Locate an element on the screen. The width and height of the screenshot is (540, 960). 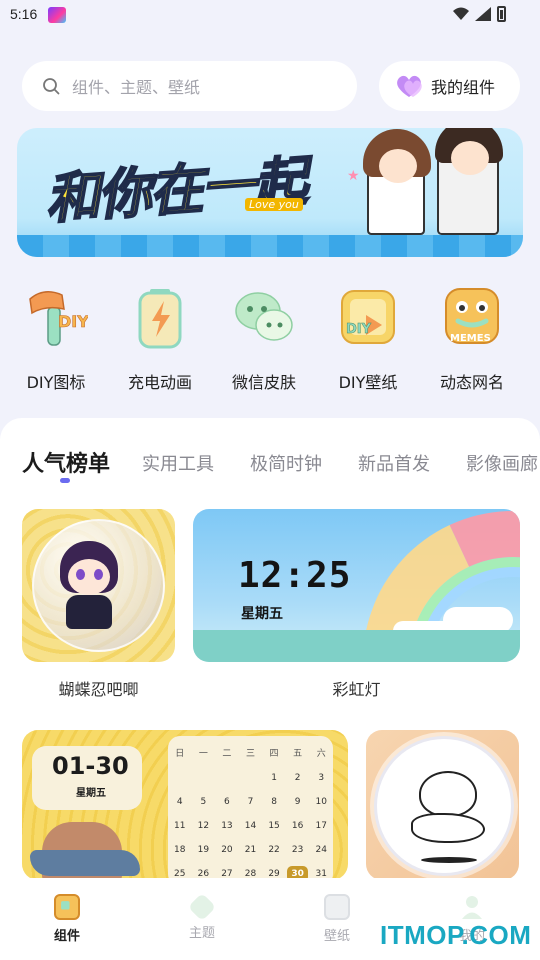
calendar-day: 11 is located at coordinates (180, 826).